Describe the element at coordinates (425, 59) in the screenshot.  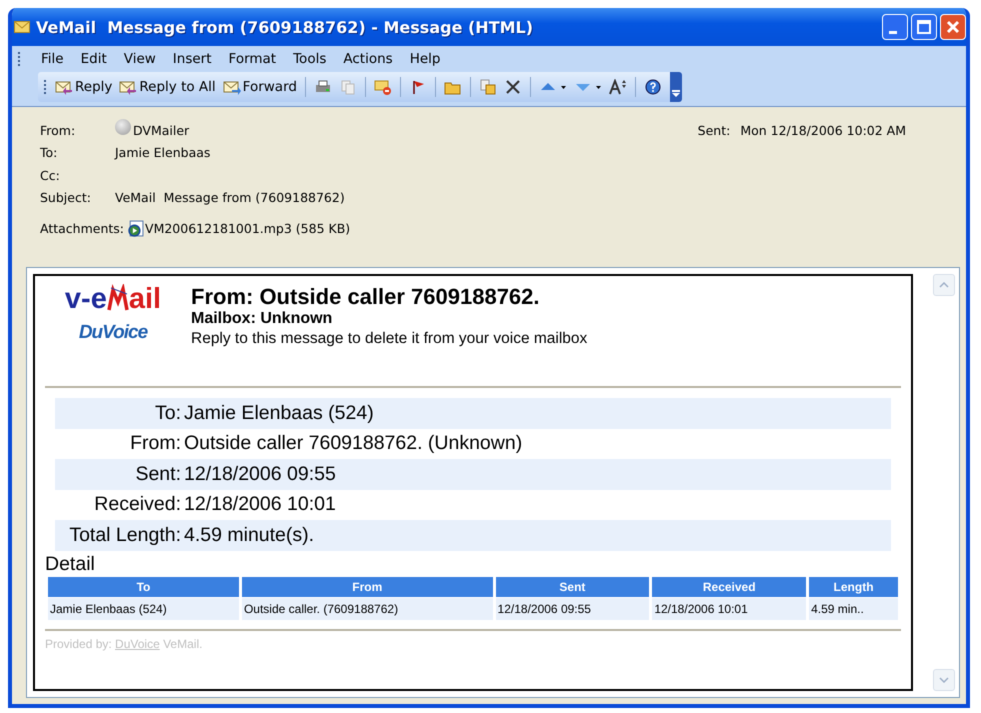
I see `menu-item: Help` at that location.